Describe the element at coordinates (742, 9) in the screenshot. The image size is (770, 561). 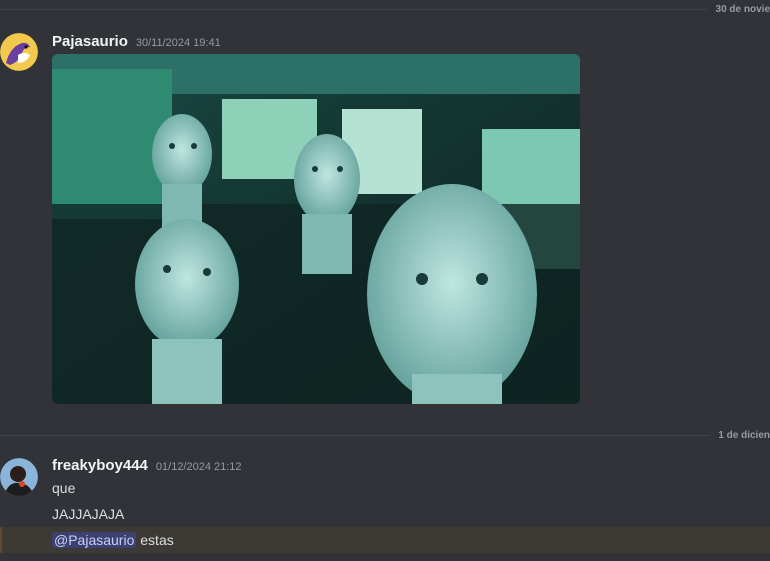
I see `divider-date: 30 de novie` at that location.